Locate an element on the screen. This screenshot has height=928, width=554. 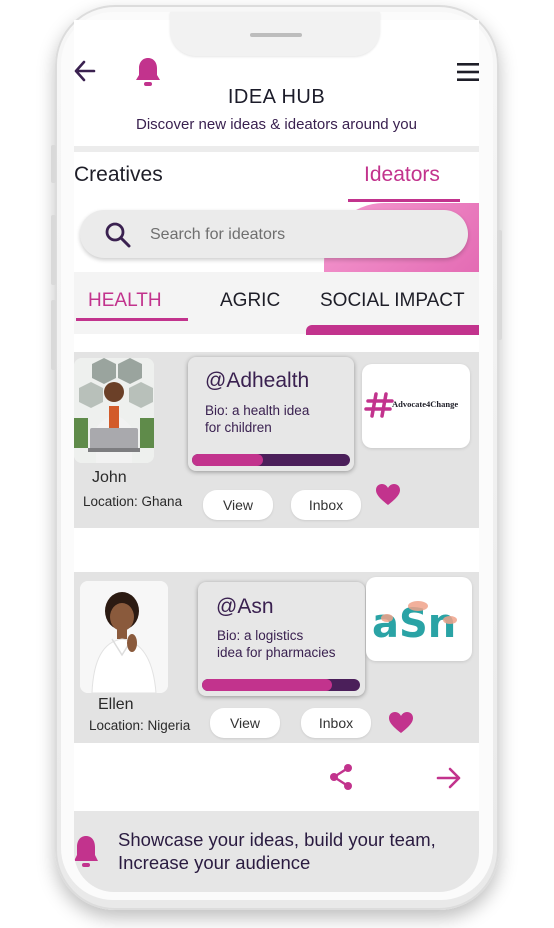
back-arrow-icon is located at coordinates (86, 71).